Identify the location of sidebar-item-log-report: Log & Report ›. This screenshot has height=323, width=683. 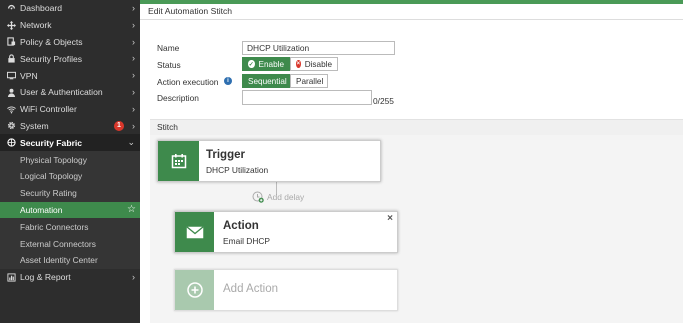
(70, 277).